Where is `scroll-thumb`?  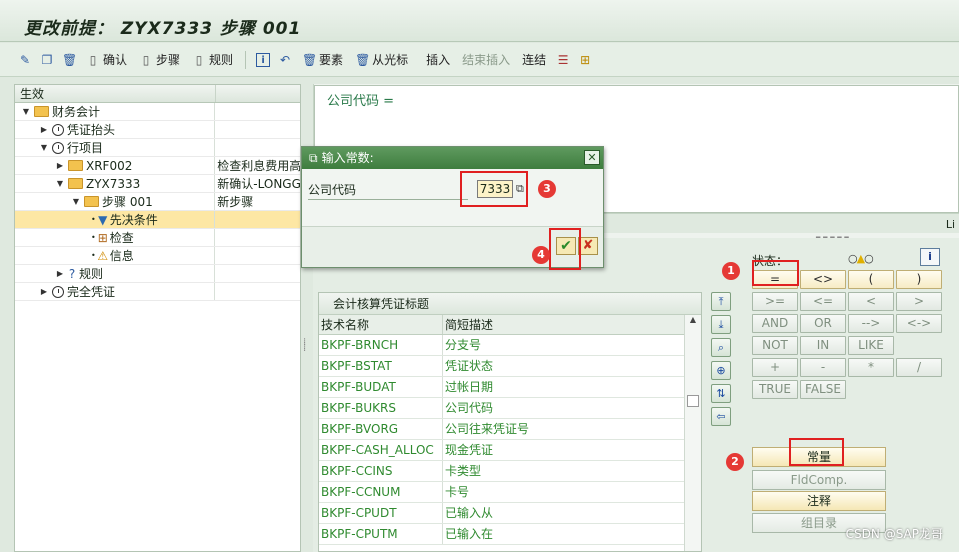
scroll-thumb is located at coordinates (693, 401).